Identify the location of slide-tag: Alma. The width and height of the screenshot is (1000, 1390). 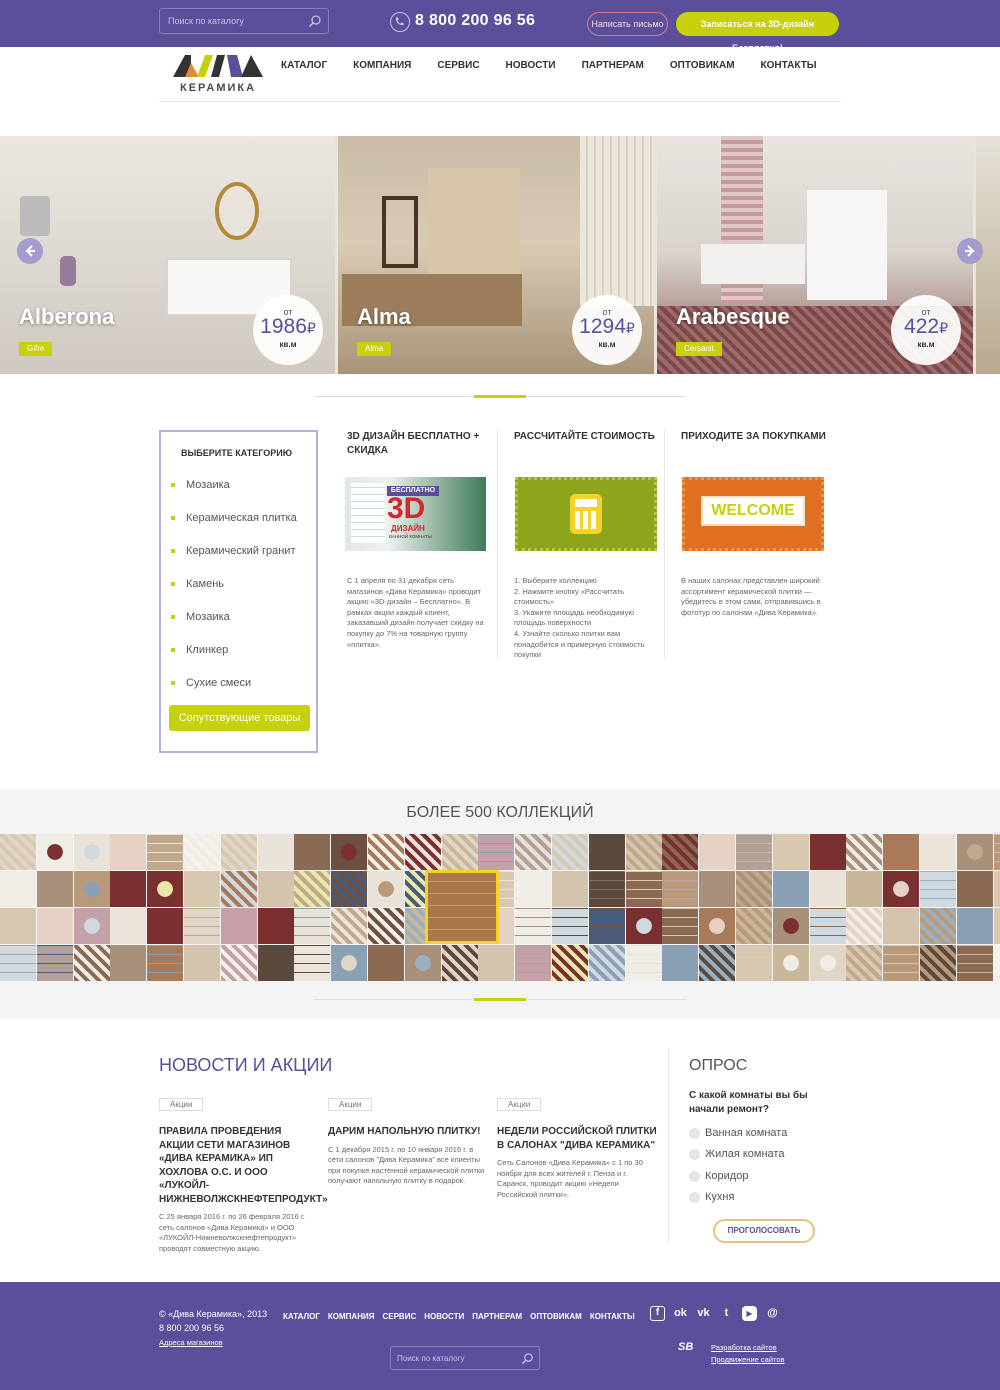
(374, 349).